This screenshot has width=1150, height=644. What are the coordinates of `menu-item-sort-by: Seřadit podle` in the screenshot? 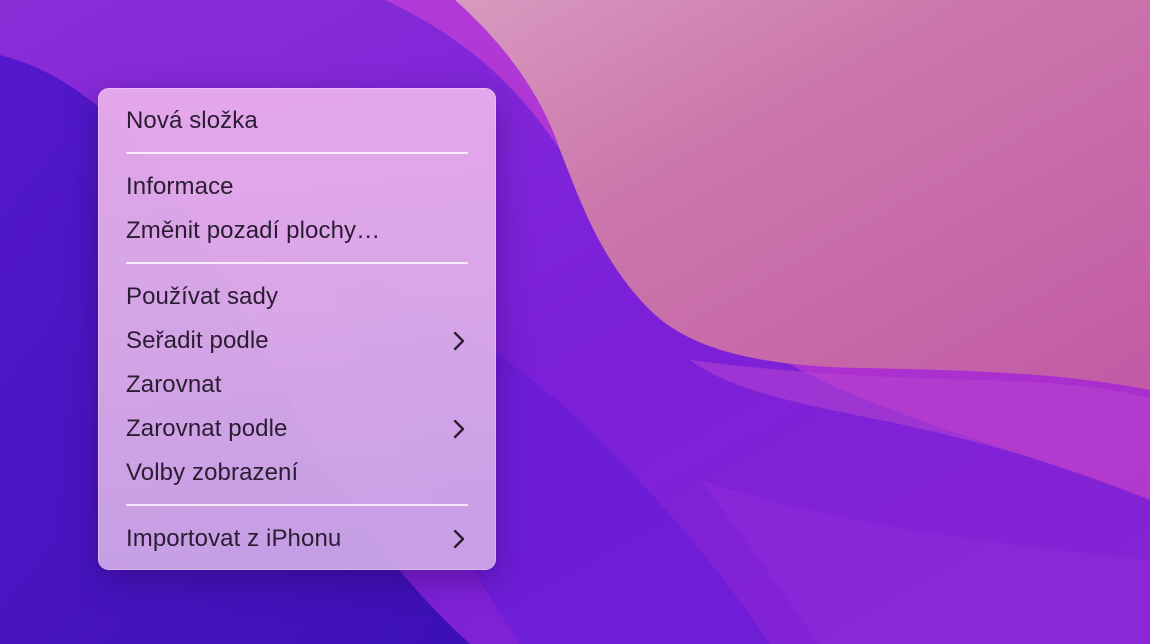 It's located at (297, 341).